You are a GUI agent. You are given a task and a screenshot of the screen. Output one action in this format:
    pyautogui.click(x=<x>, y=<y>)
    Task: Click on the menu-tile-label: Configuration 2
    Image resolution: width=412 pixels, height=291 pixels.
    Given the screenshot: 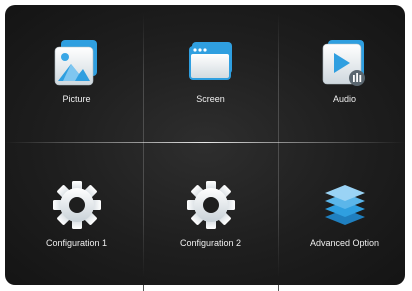 What is the action you would take?
    pyautogui.click(x=210, y=243)
    